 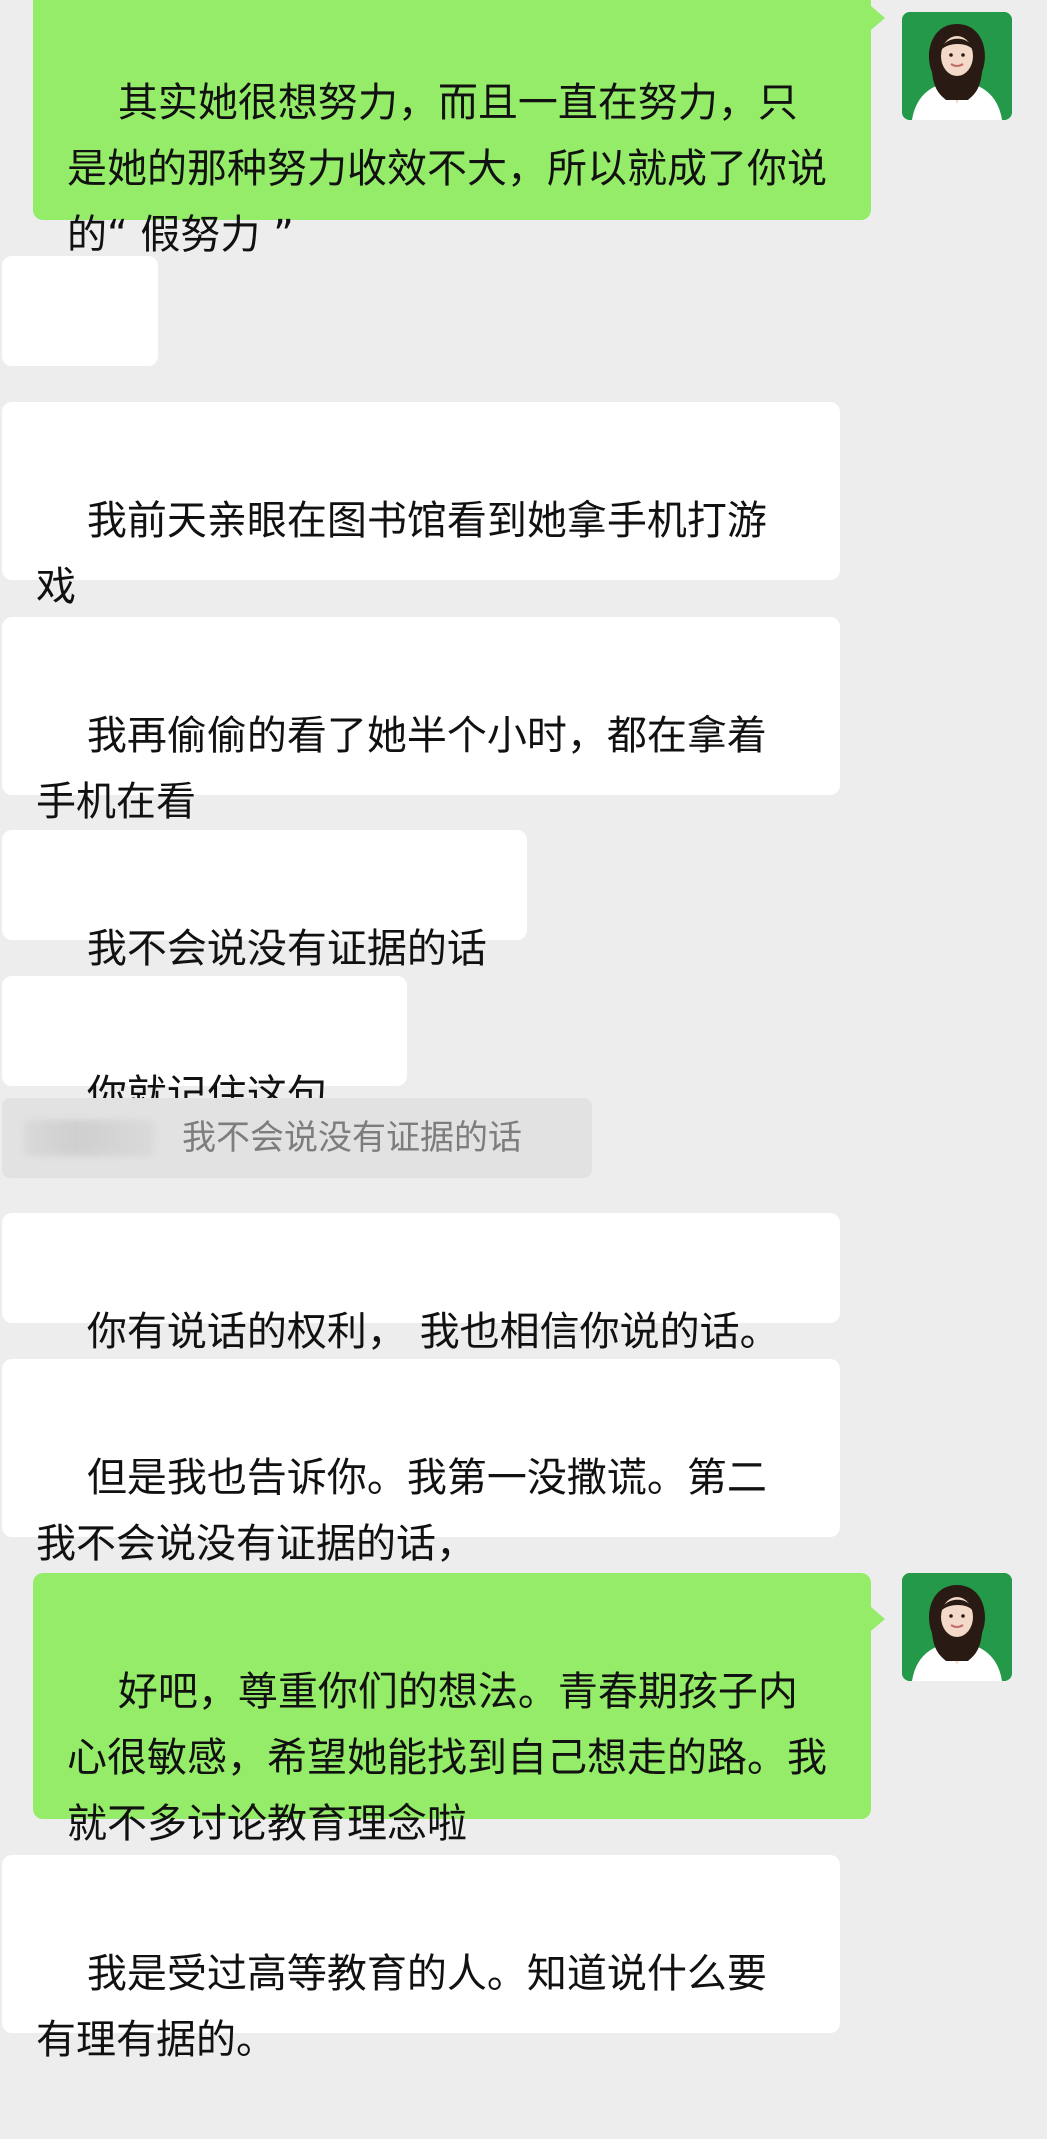 What do you see at coordinates (401, 769) in the screenshot?
I see `message-text: 我再偷偷的看了她半个小时，都在拿着手机在看` at bounding box center [401, 769].